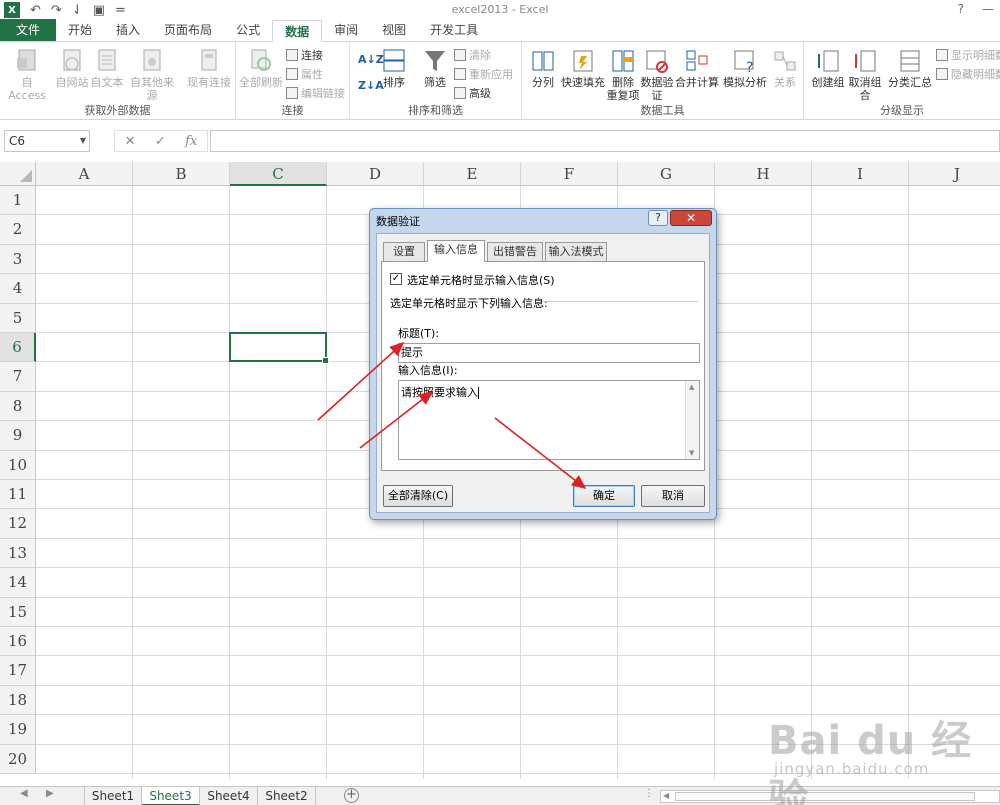 The image size is (1000, 805). What do you see at coordinates (152, 75) in the screenshot?
I see `from-other-sources-button: 自其他来源` at bounding box center [152, 75].